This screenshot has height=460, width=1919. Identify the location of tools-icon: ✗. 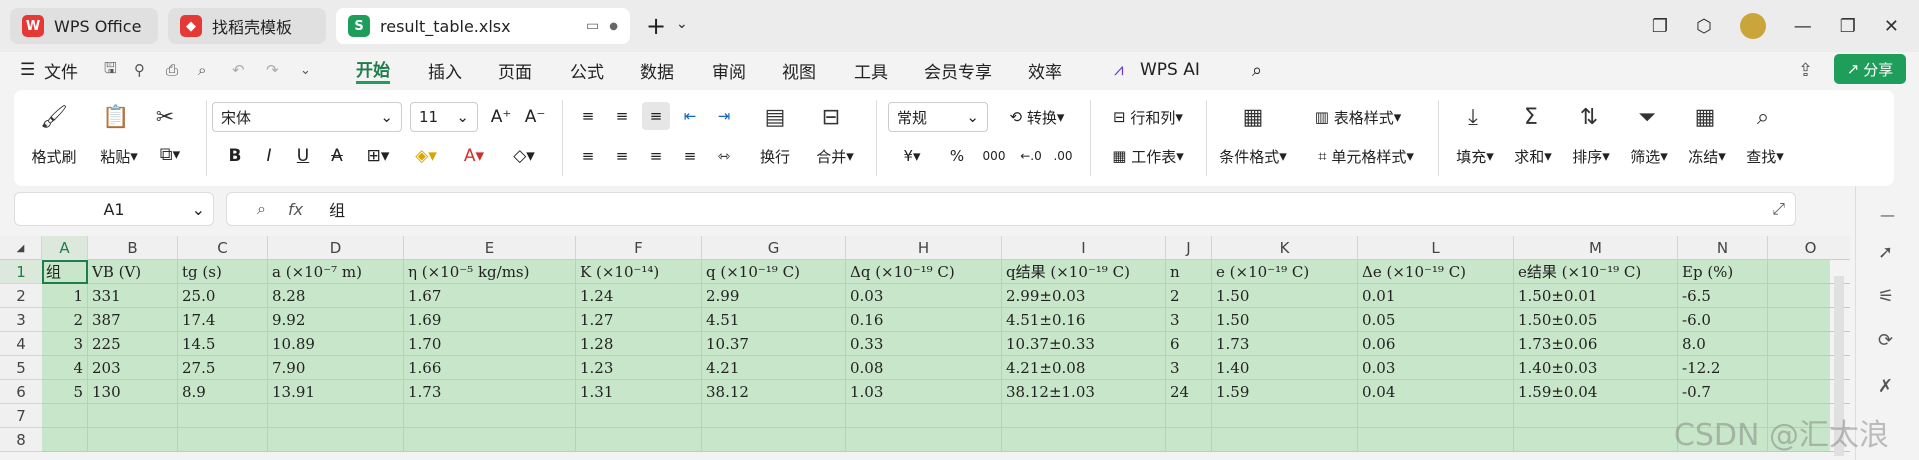
(1885, 386).